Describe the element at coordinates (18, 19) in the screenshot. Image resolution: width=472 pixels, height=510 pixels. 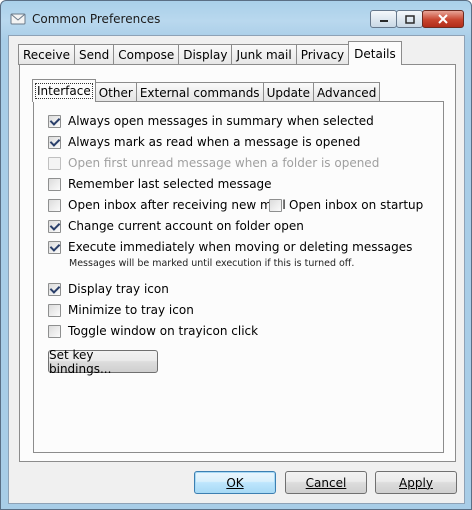
I see `app-icon` at that location.